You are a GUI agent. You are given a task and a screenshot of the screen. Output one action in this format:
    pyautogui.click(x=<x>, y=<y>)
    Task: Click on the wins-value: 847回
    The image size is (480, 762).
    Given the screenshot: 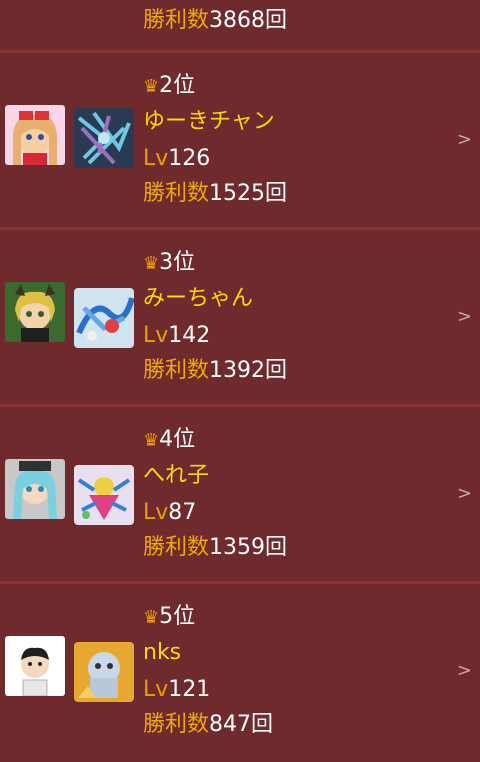 What is the action you would take?
    pyautogui.click(x=241, y=724)
    